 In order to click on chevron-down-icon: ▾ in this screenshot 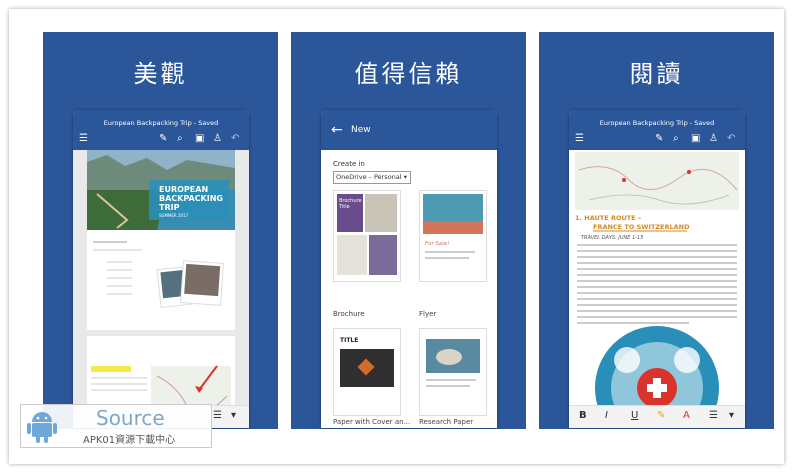, I will do `click(405, 177)`.